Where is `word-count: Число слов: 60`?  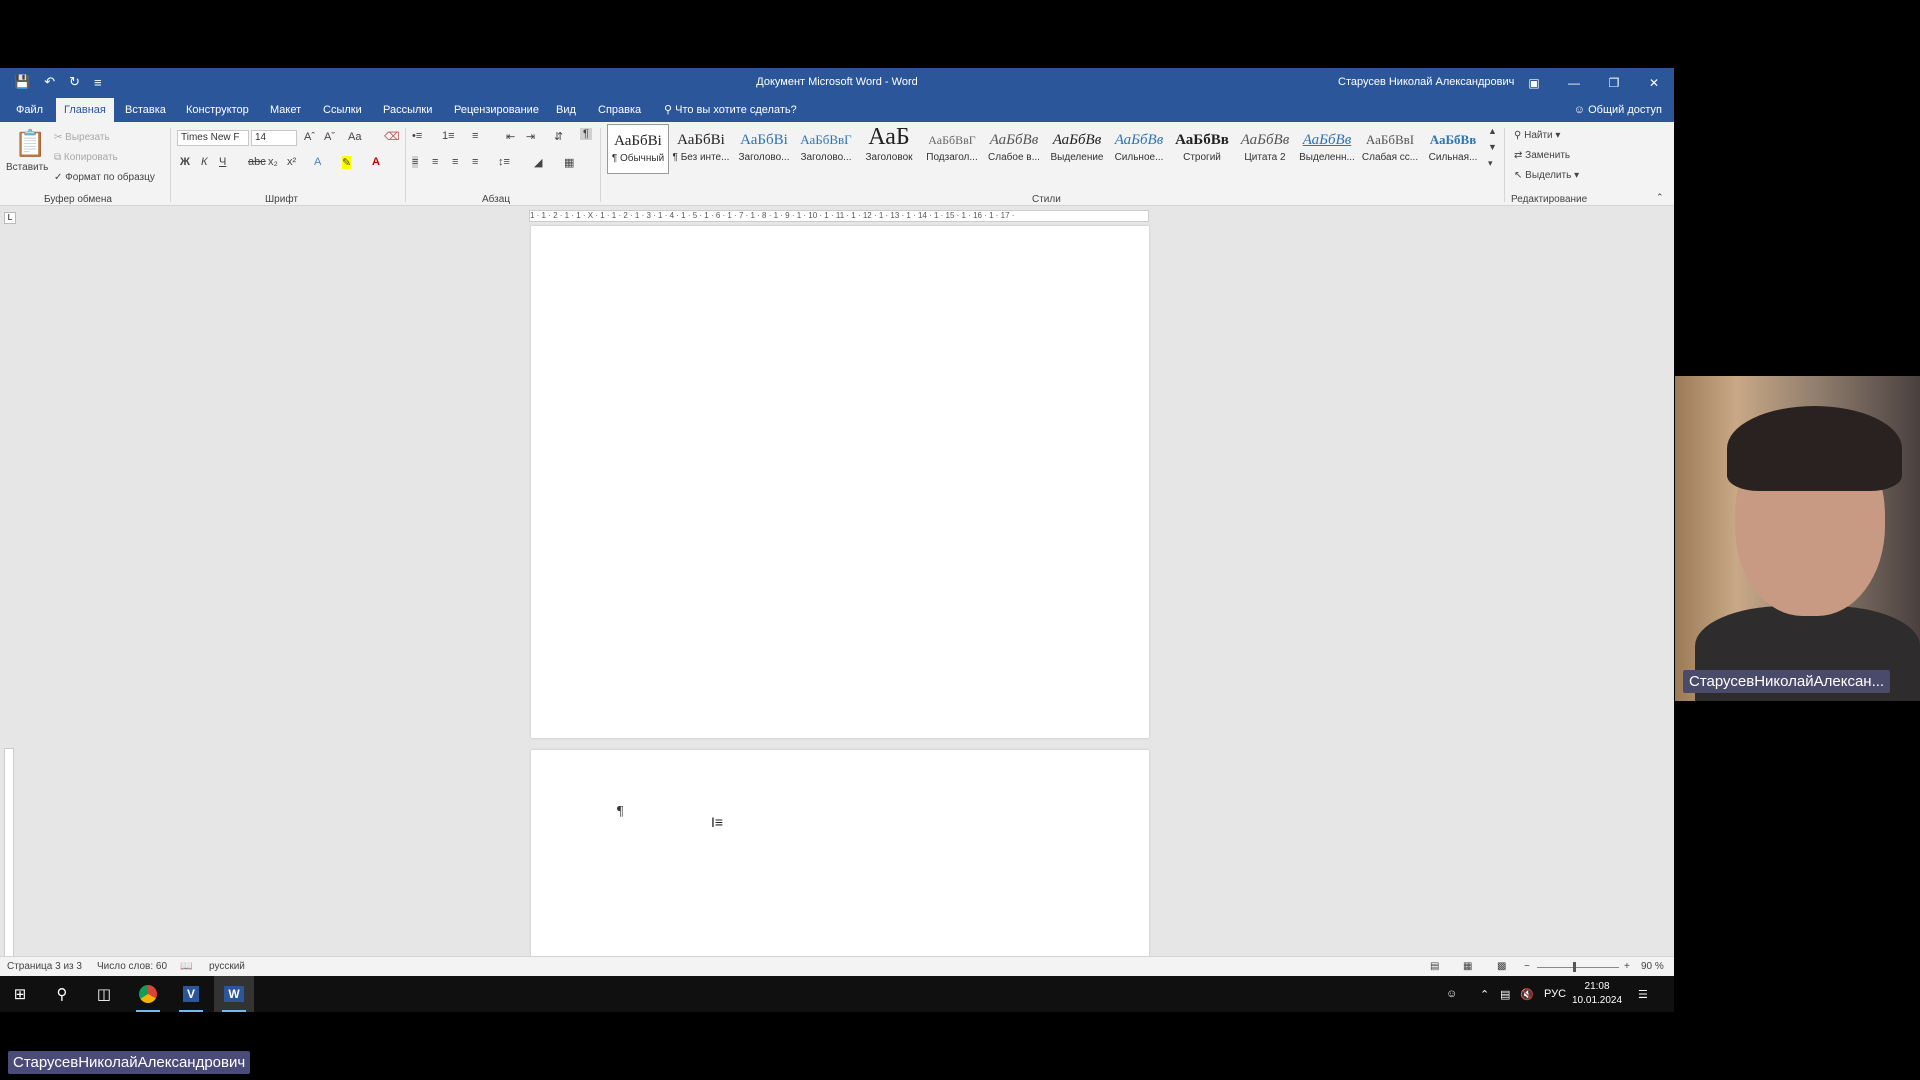
word-count: Число слов: 60 is located at coordinates (132, 966).